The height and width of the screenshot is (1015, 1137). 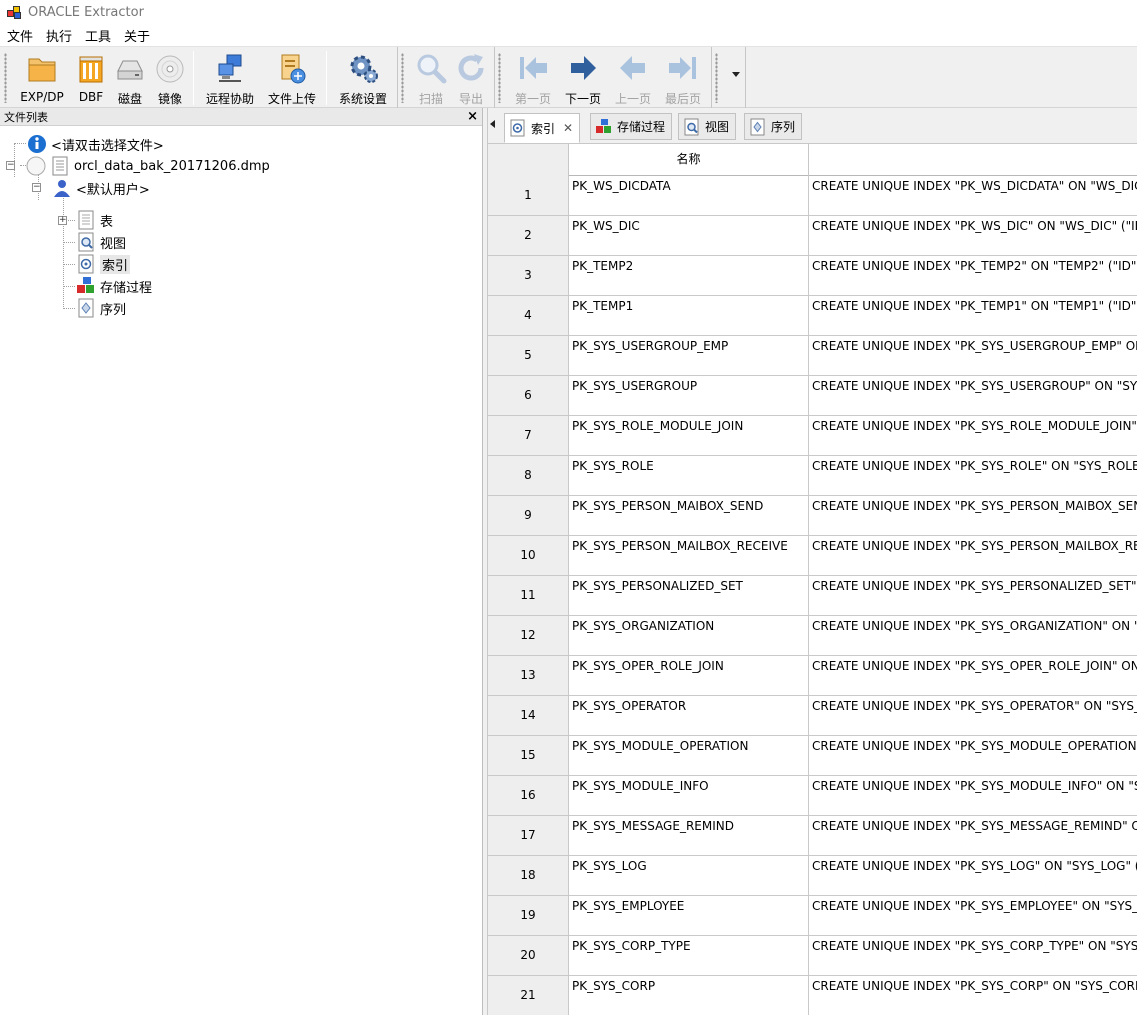 I want to click on toolbar-overflow-chevron-icon, so click(x=736, y=74).